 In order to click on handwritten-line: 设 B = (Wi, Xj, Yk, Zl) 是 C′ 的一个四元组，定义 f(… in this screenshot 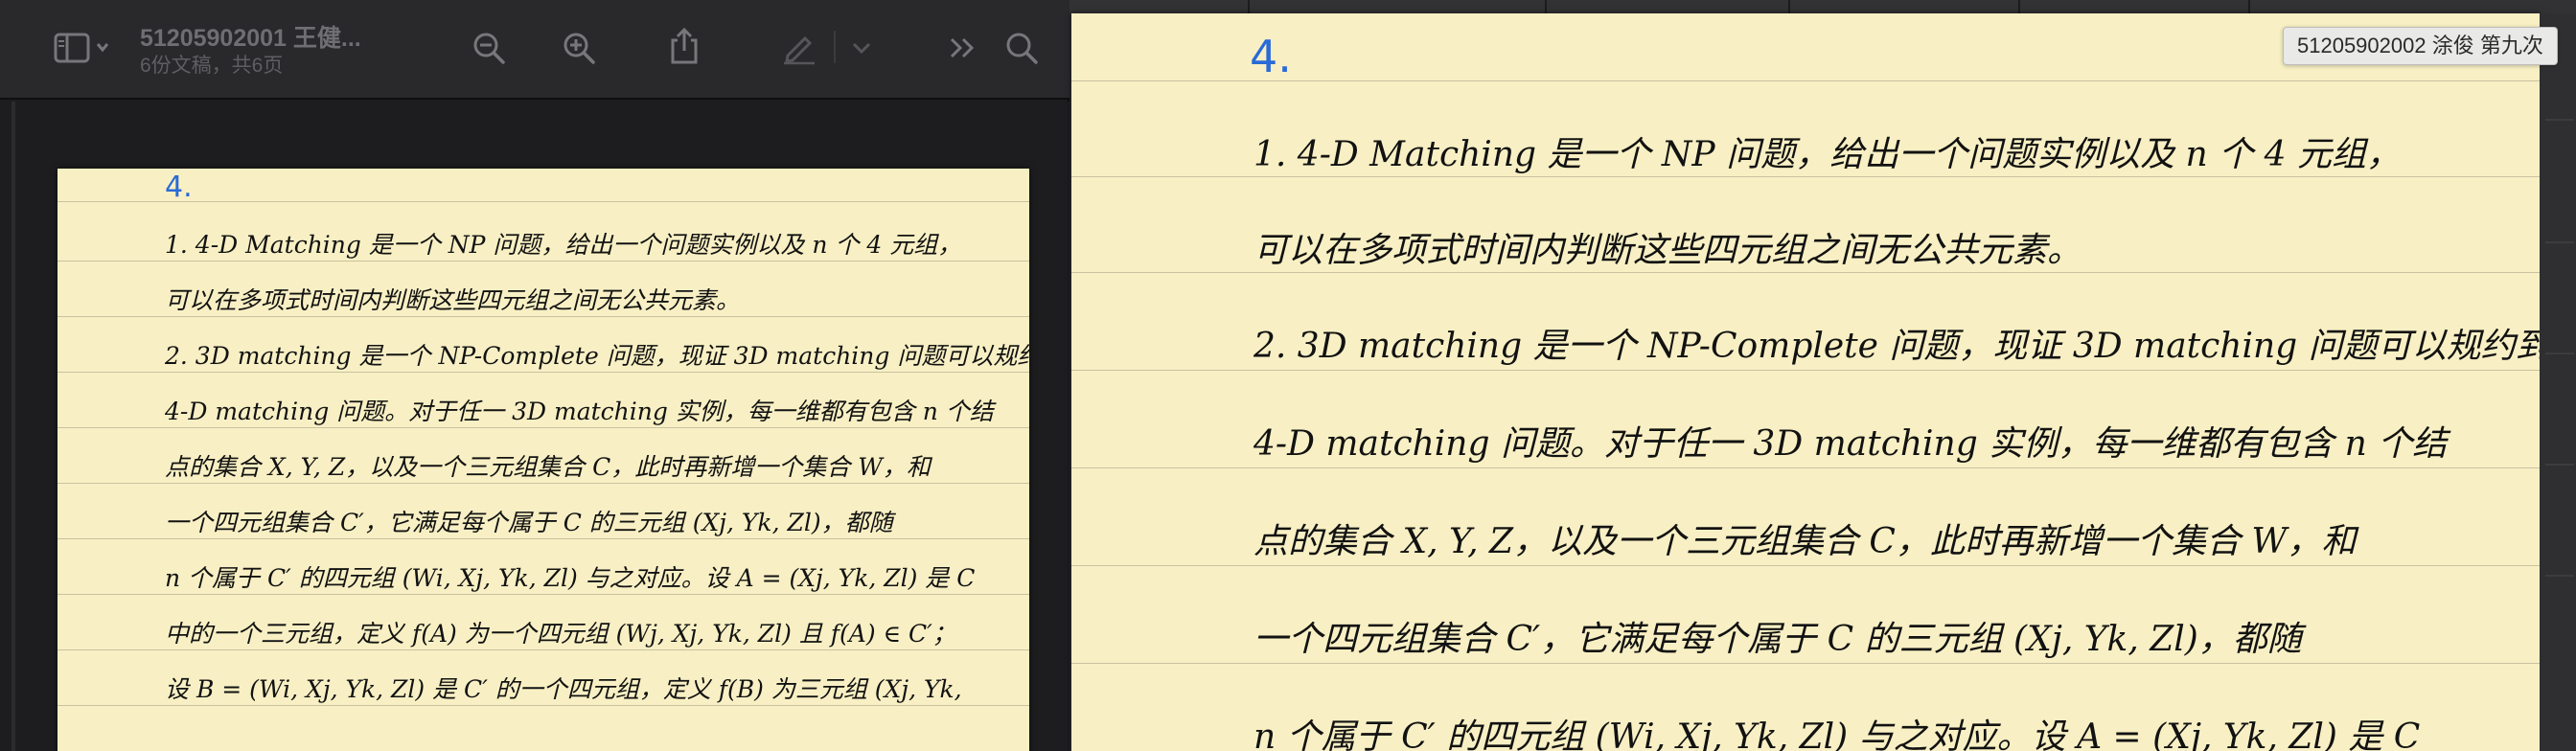, I will do `click(563, 689)`.